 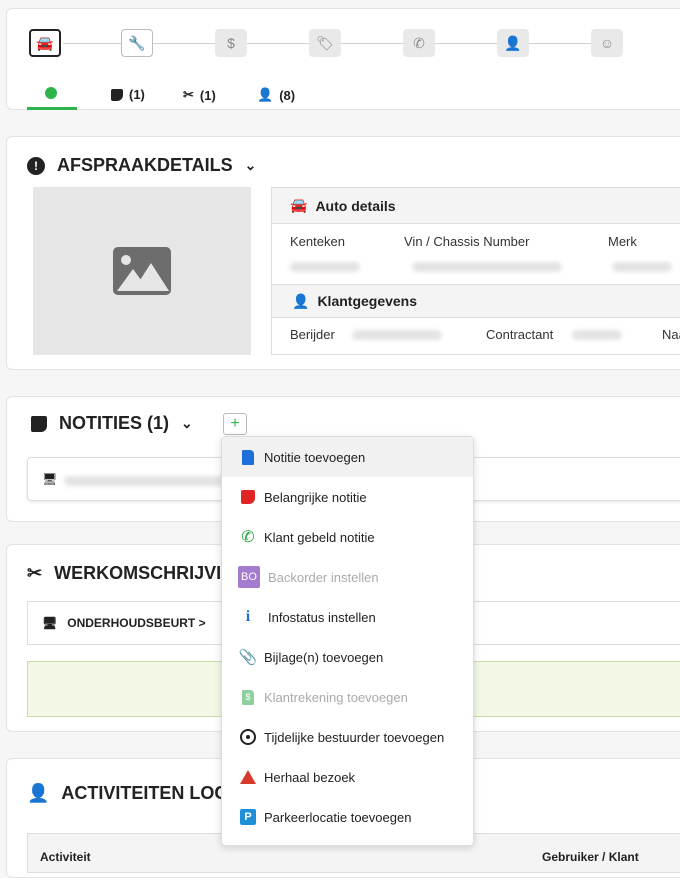 What do you see at coordinates (149, 481) in the screenshot?
I see `note-preview` at bounding box center [149, 481].